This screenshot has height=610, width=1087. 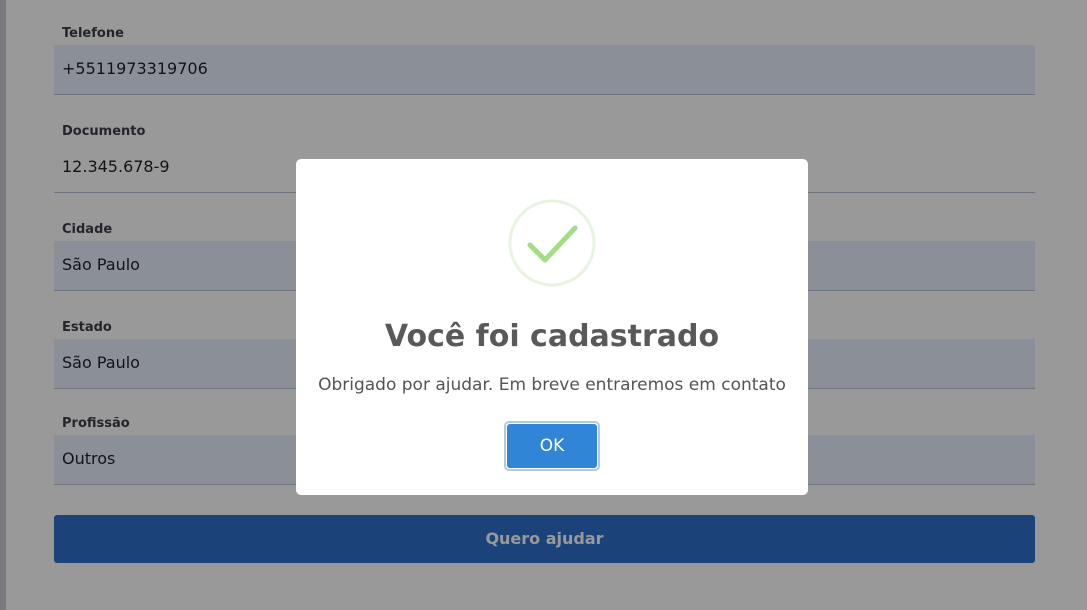 What do you see at coordinates (552, 336) in the screenshot?
I see `dialog-title: Você foi cadastrado` at bounding box center [552, 336].